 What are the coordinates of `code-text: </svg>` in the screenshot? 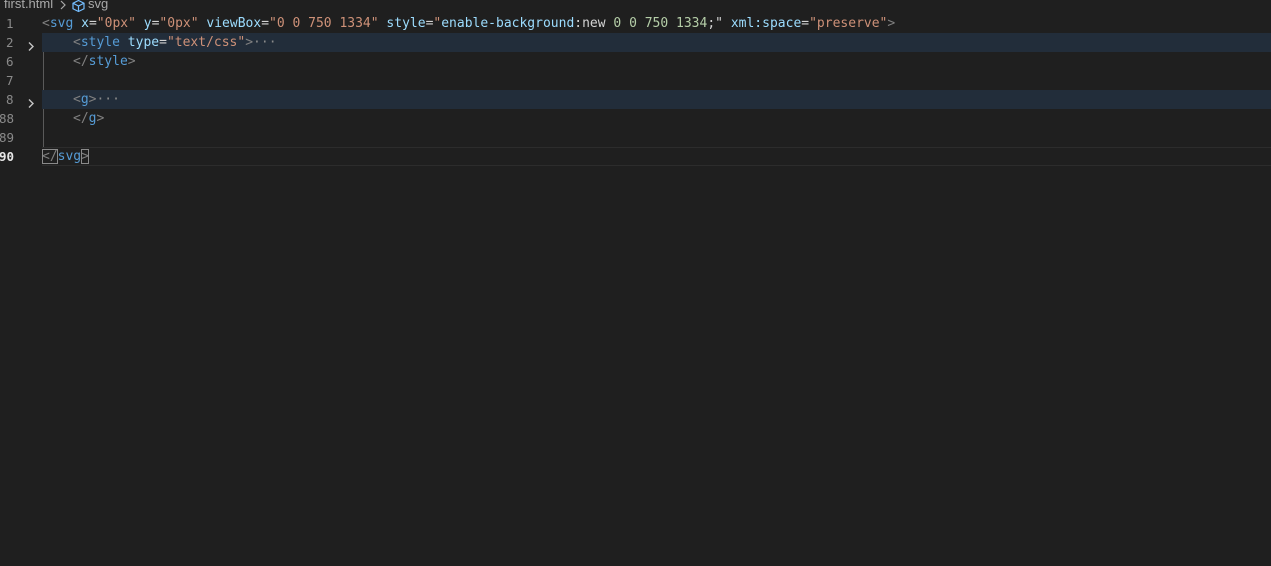 It's located at (65, 156).